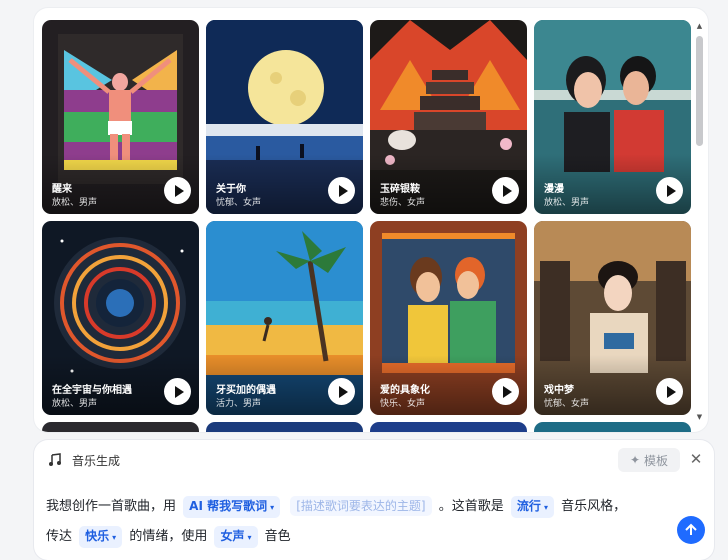 This screenshot has height=560, width=728. What do you see at coordinates (559, 390) in the screenshot?
I see `song-title: 戏中梦` at bounding box center [559, 390].